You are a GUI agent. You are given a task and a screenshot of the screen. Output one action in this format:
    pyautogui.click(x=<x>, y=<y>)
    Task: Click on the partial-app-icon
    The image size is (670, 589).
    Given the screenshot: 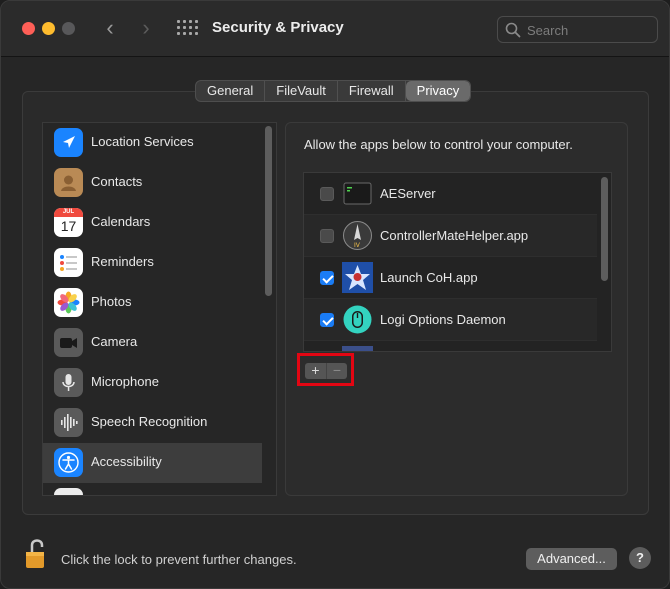 What is the action you would take?
    pyautogui.click(x=357, y=348)
    